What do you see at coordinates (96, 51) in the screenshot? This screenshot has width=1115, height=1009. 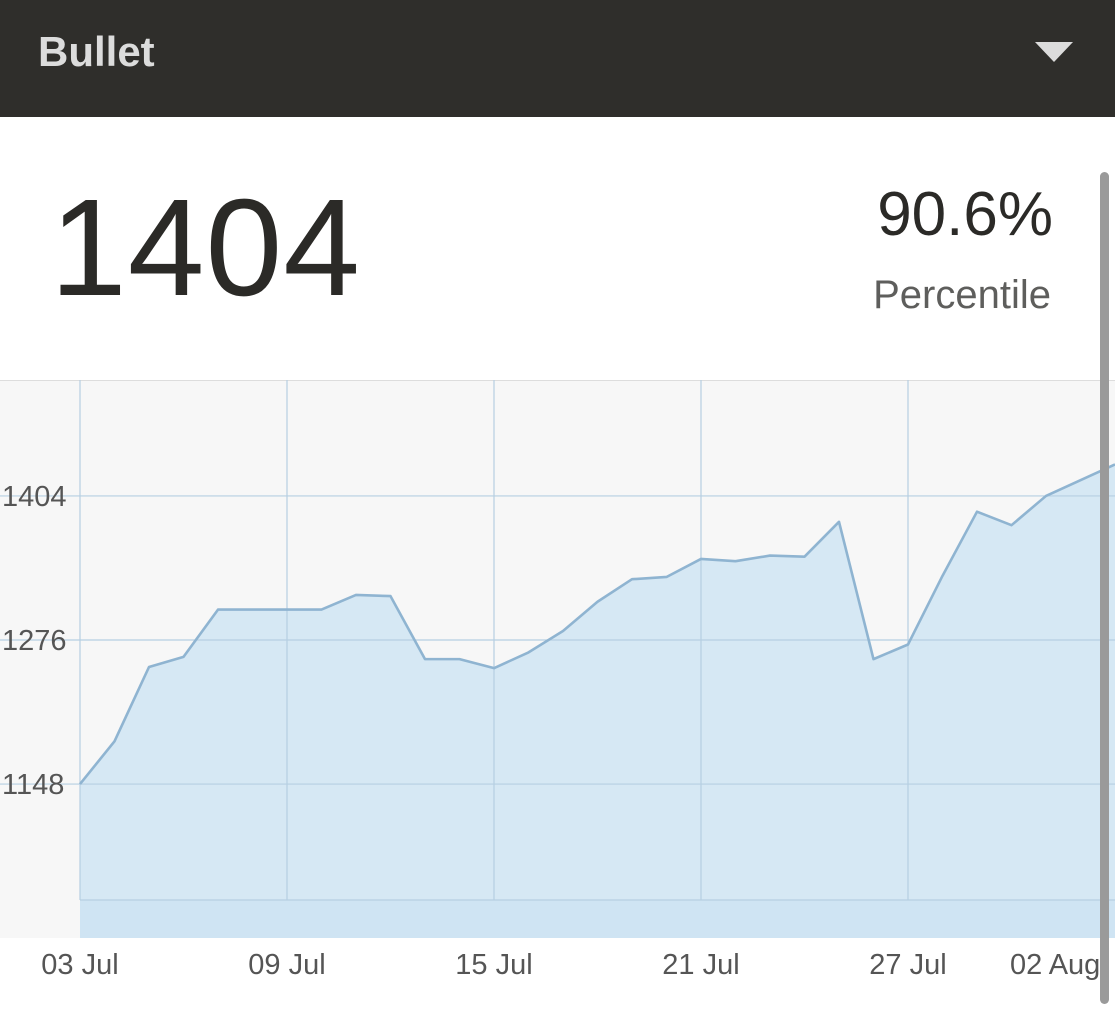 I see `page-title: Bullet` at bounding box center [96, 51].